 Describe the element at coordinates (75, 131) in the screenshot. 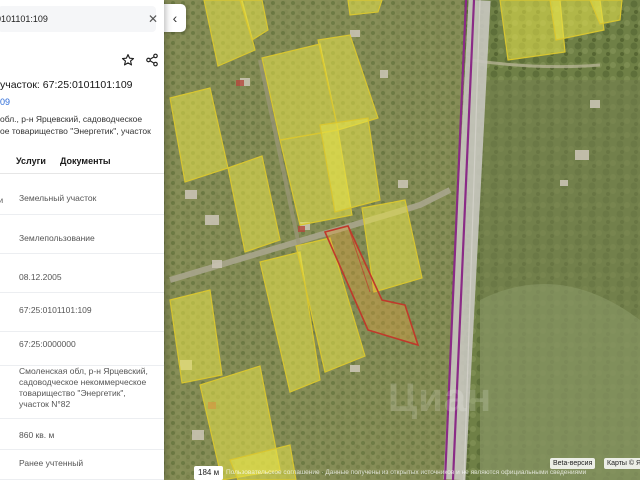

I see `address-line: ое товарищество "Энергетик", участок` at that location.